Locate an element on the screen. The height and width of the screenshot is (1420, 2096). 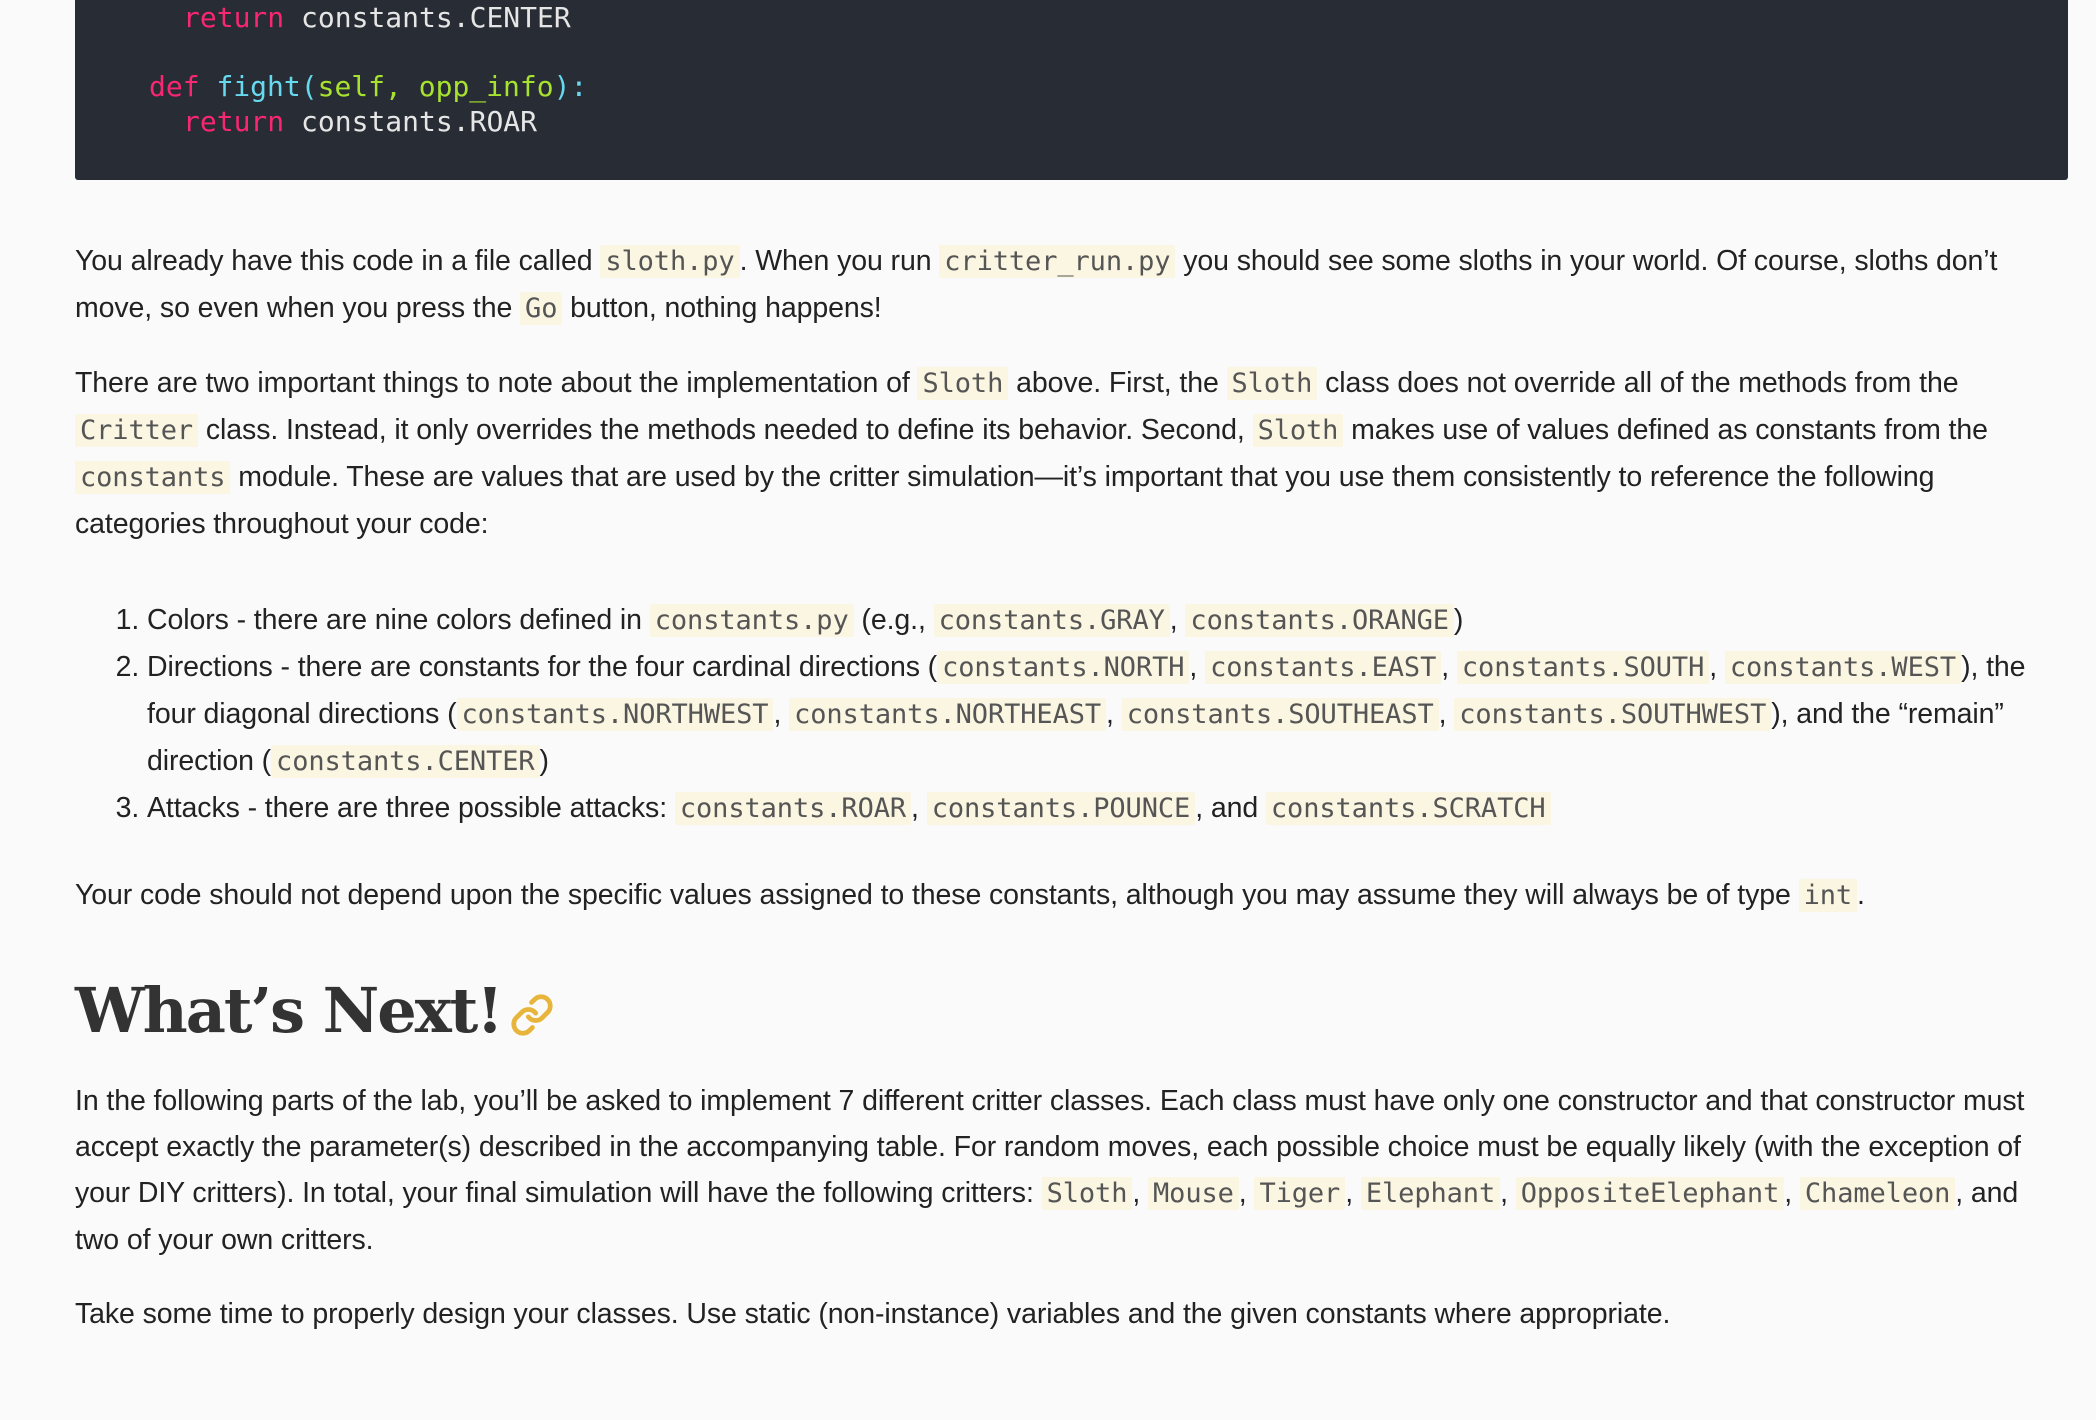
inline-code: Tiger is located at coordinates (1300, 1193).